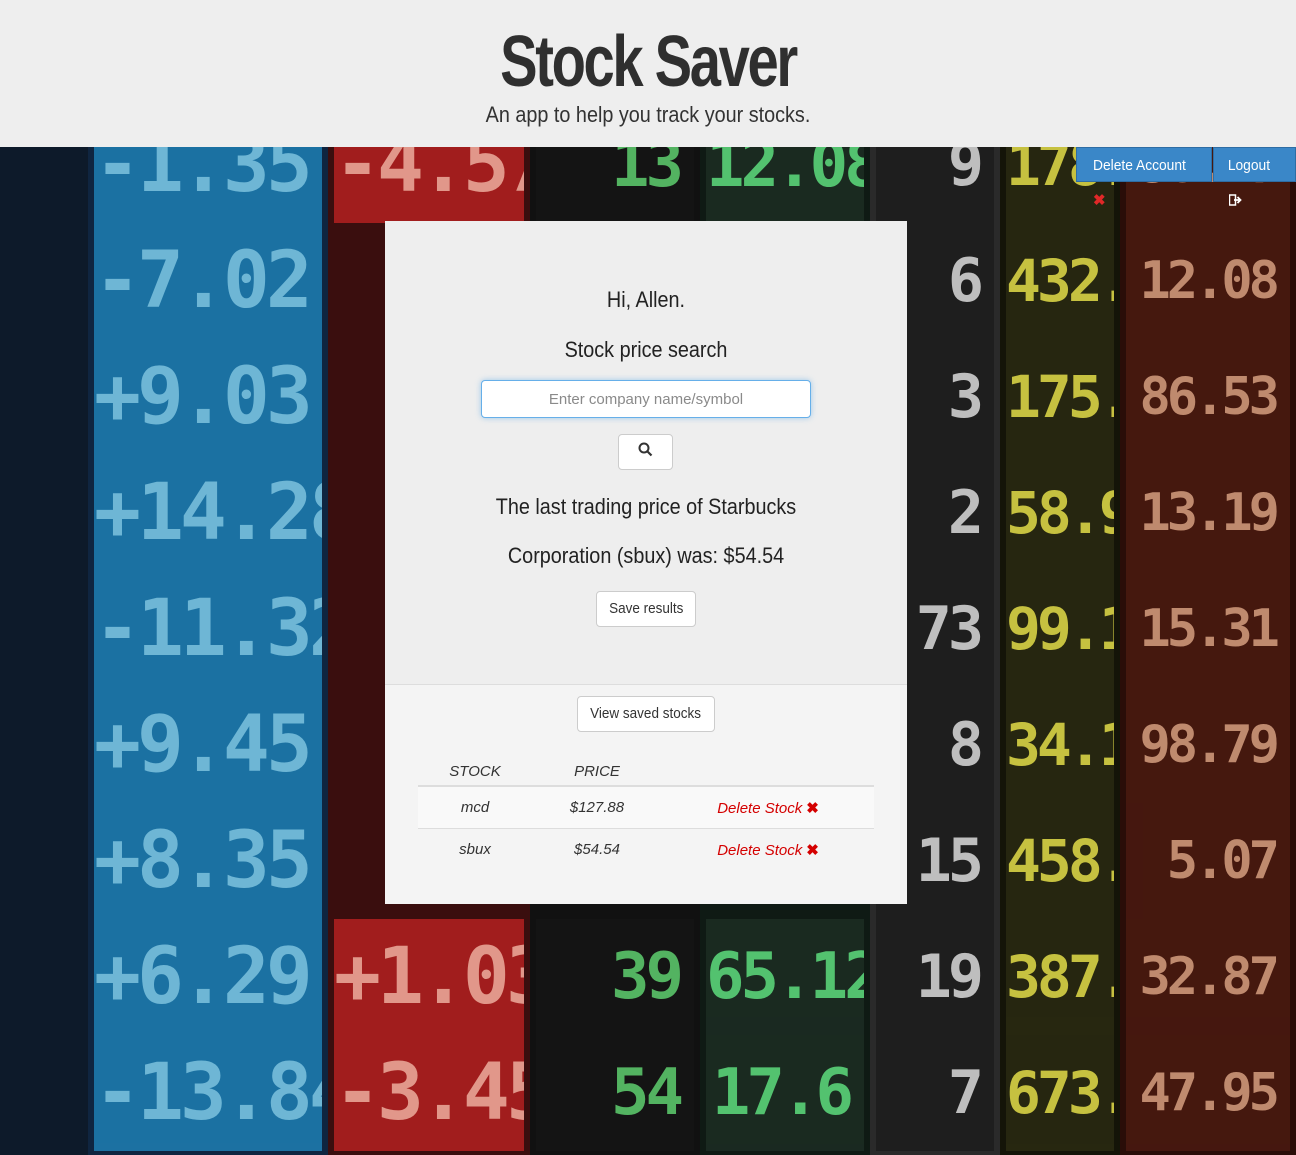 Image resolution: width=1296 pixels, height=1155 pixels. I want to click on board-cell: 13, so click(615, 185).